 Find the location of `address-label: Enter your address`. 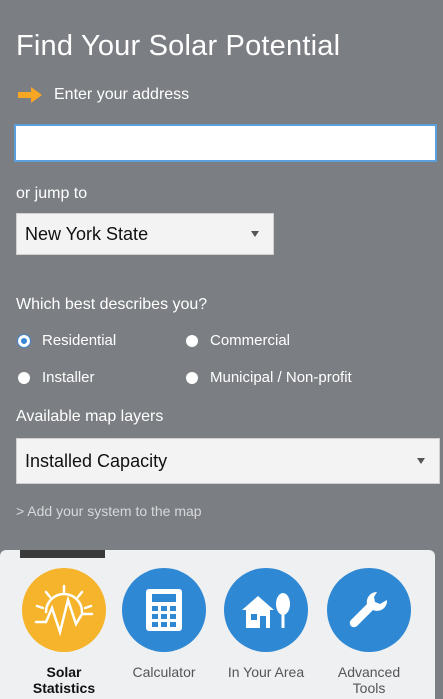

address-label: Enter your address is located at coordinates (102, 95).